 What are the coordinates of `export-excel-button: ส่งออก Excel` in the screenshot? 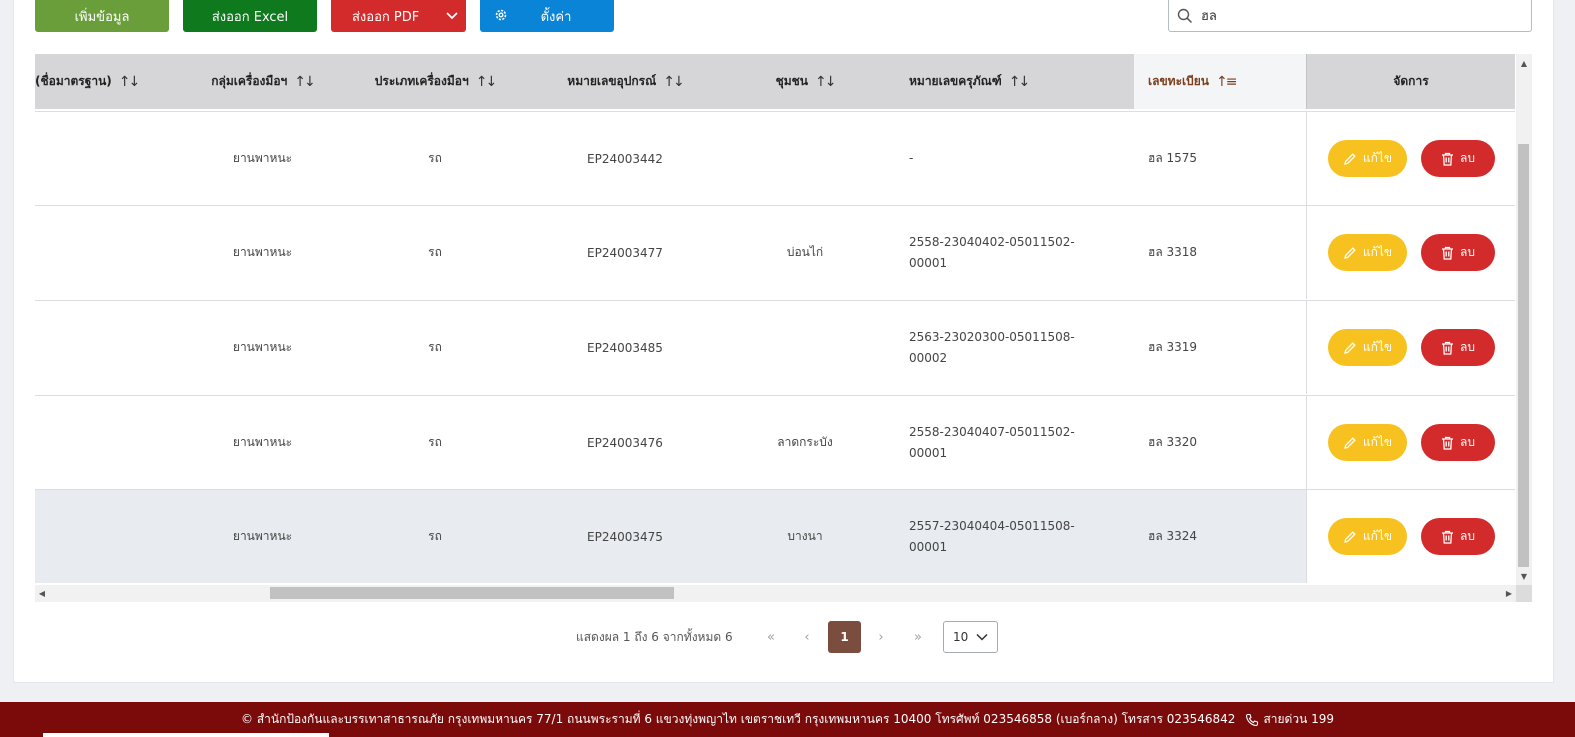 It's located at (250, 16).